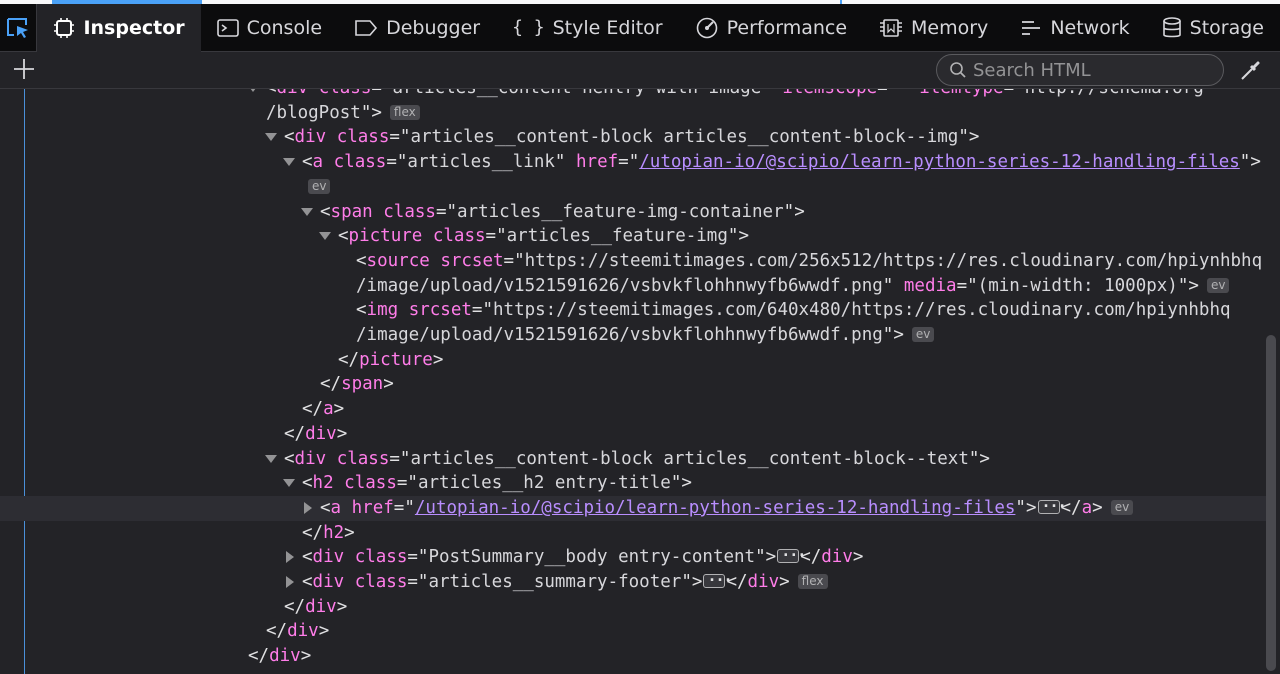 This screenshot has width=1280, height=674. Describe the element at coordinates (1031, 27) in the screenshot. I see `network-icon` at that location.